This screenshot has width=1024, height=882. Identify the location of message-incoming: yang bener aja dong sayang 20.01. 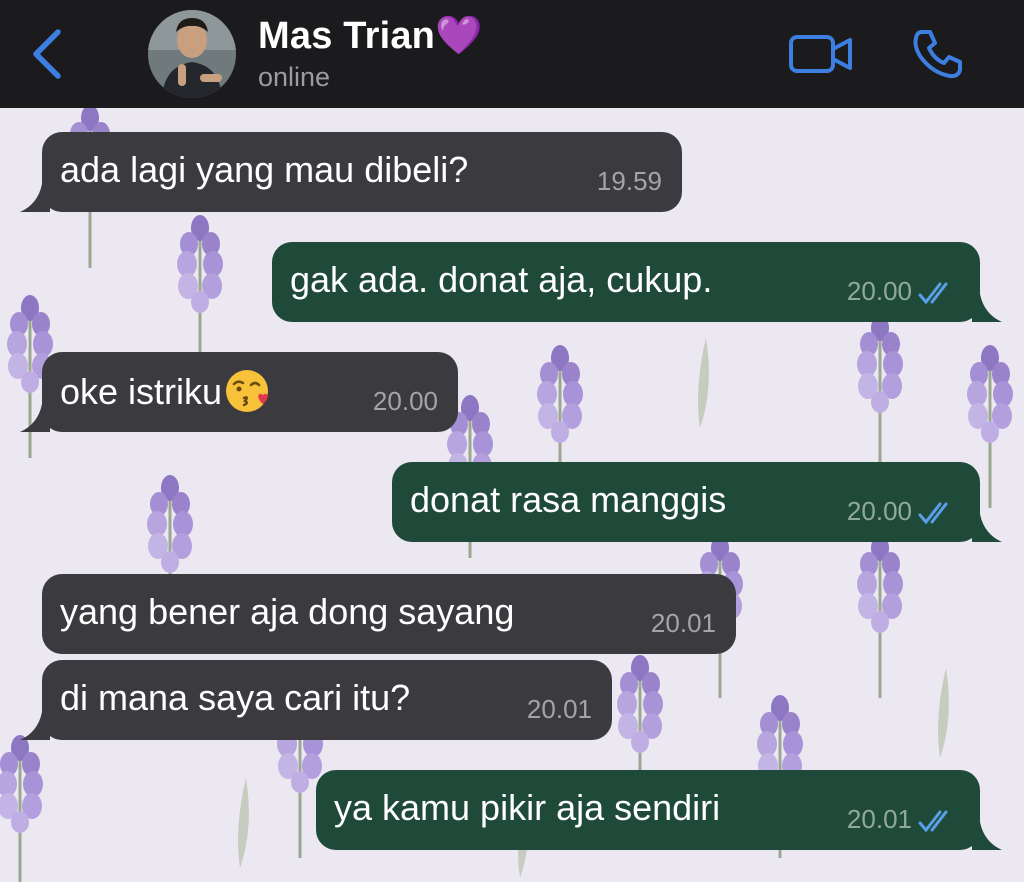
(389, 614).